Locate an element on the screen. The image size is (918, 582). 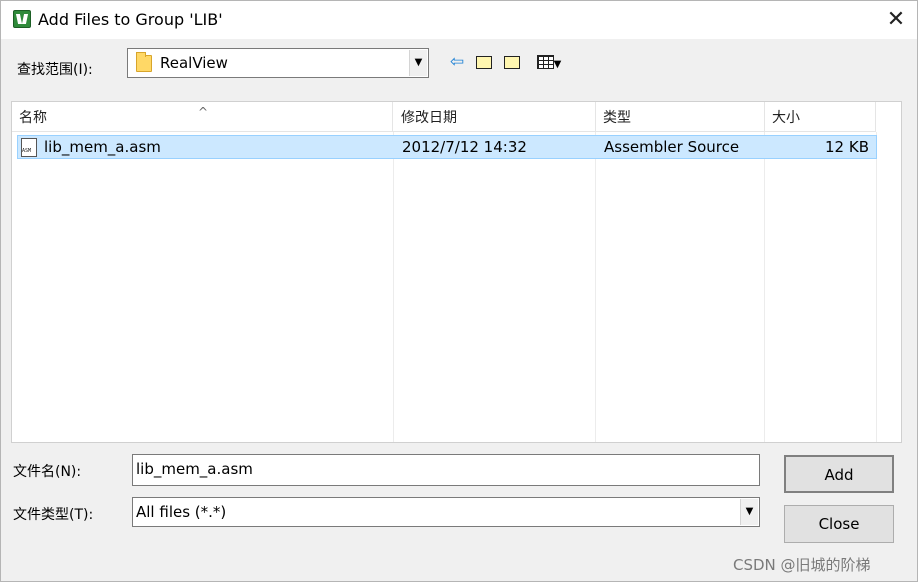
column-header-type: 类型 is located at coordinates (680, 117).